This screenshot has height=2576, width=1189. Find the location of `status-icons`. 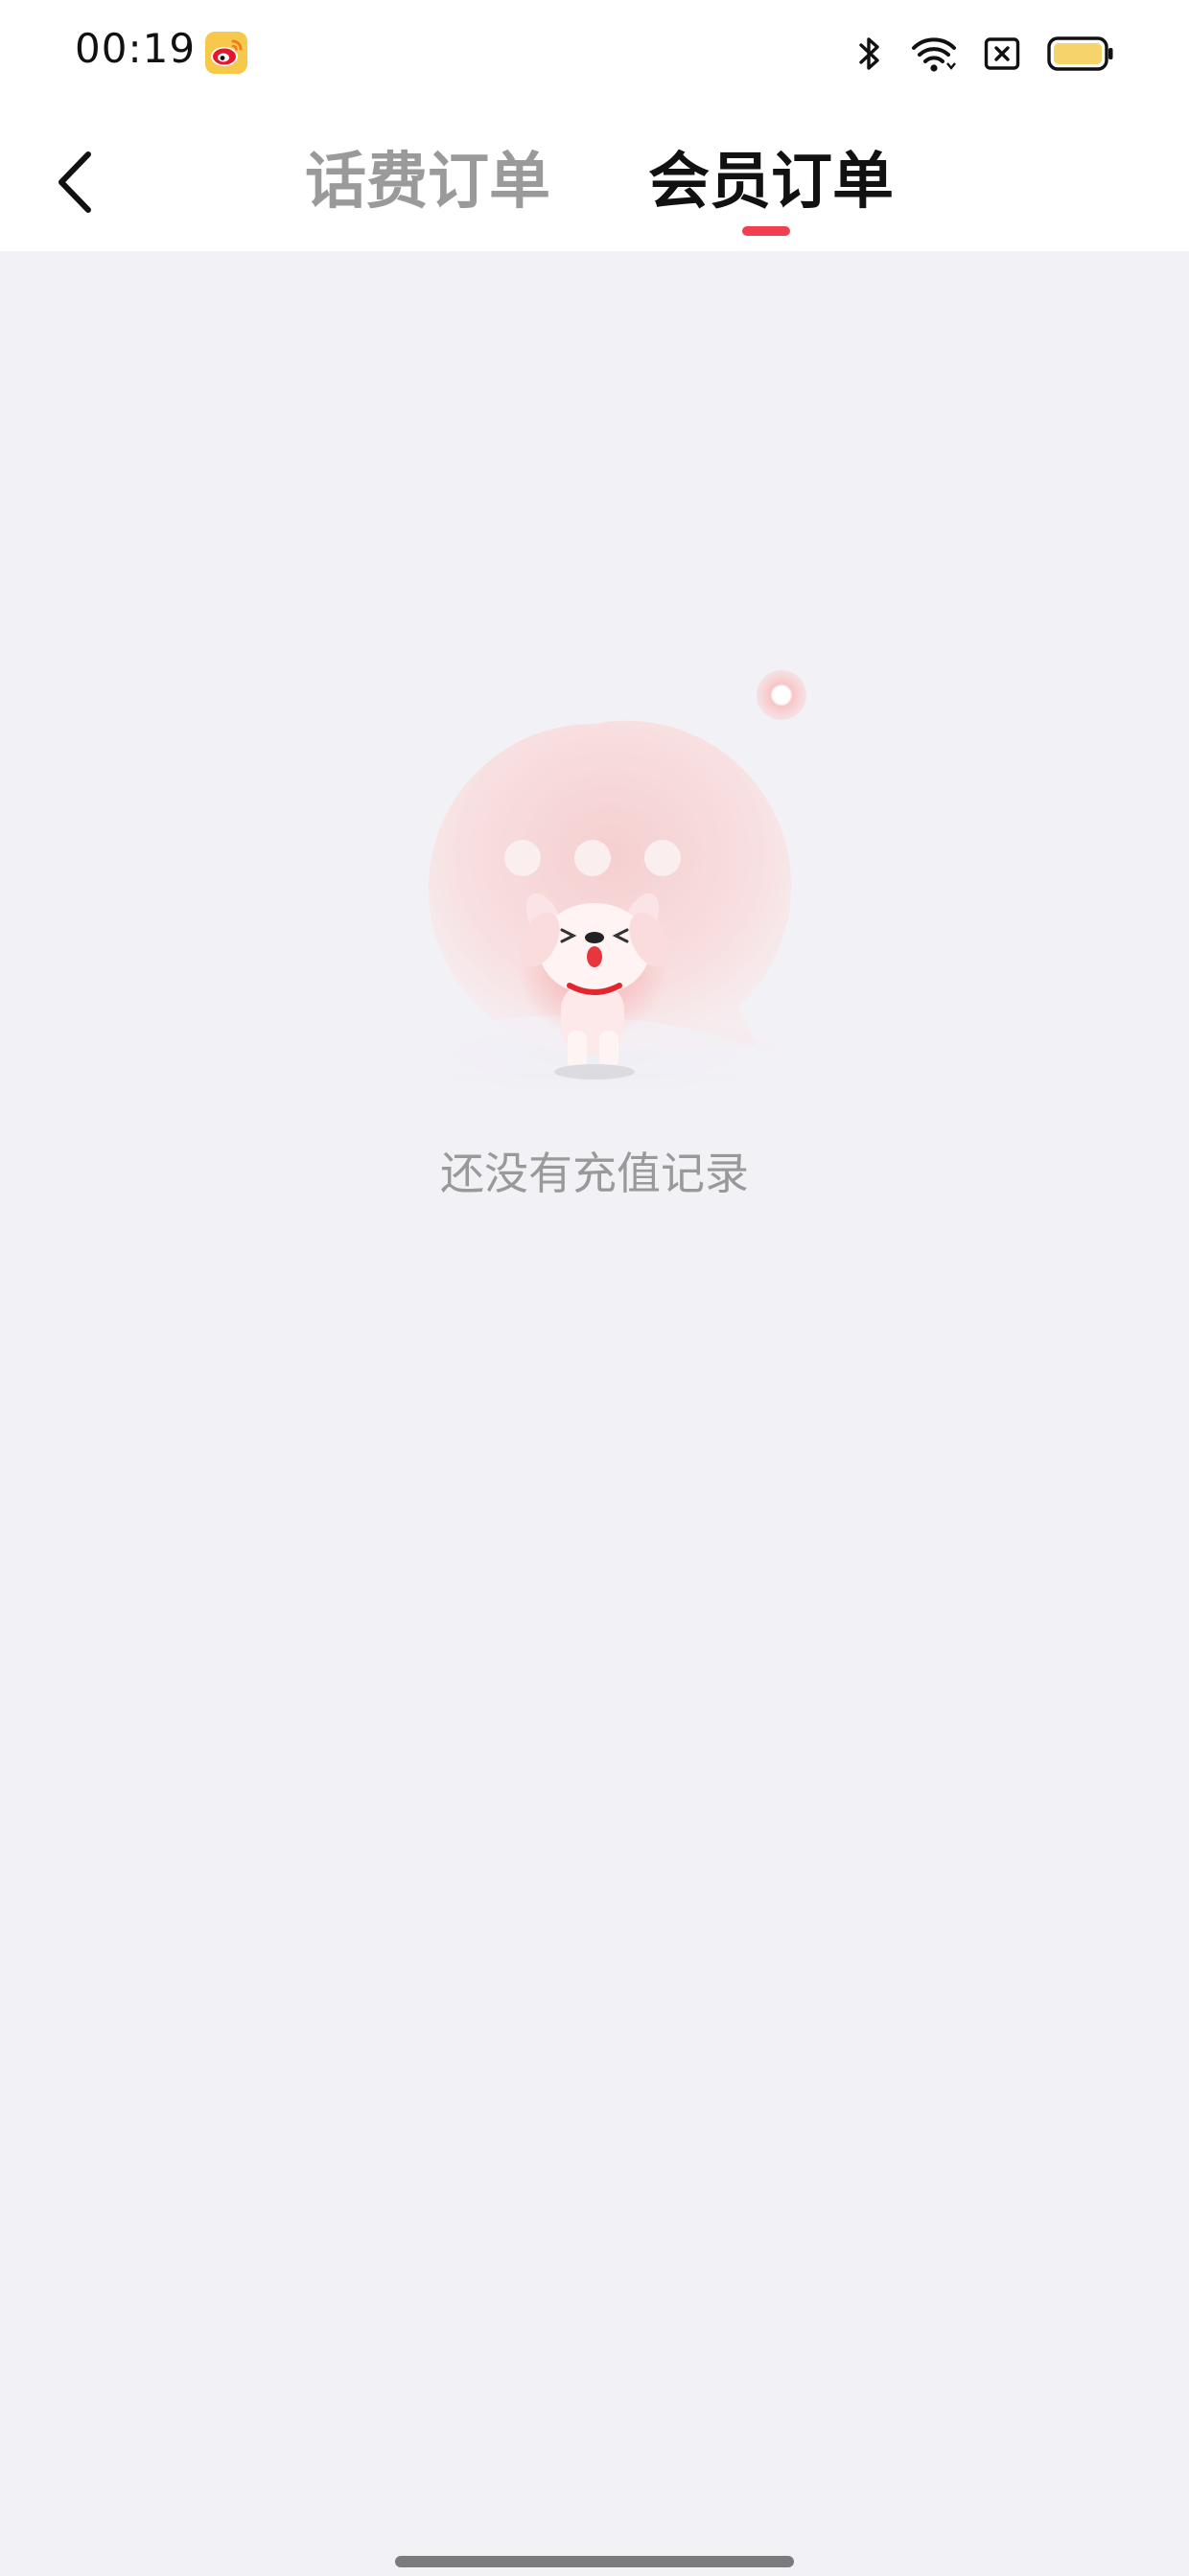

status-icons is located at coordinates (984, 54).